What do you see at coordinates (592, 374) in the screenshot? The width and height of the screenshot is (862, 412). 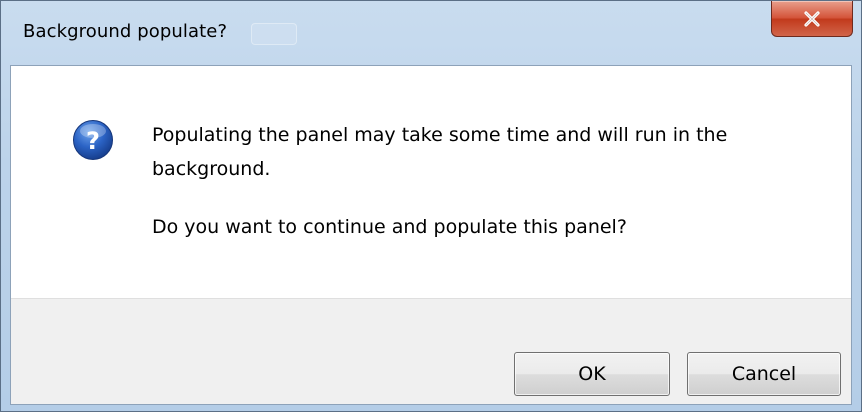 I see `ok-button: OK` at bounding box center [592, 374].